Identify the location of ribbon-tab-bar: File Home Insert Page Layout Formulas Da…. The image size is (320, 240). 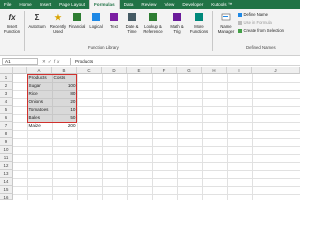
(150, 4).